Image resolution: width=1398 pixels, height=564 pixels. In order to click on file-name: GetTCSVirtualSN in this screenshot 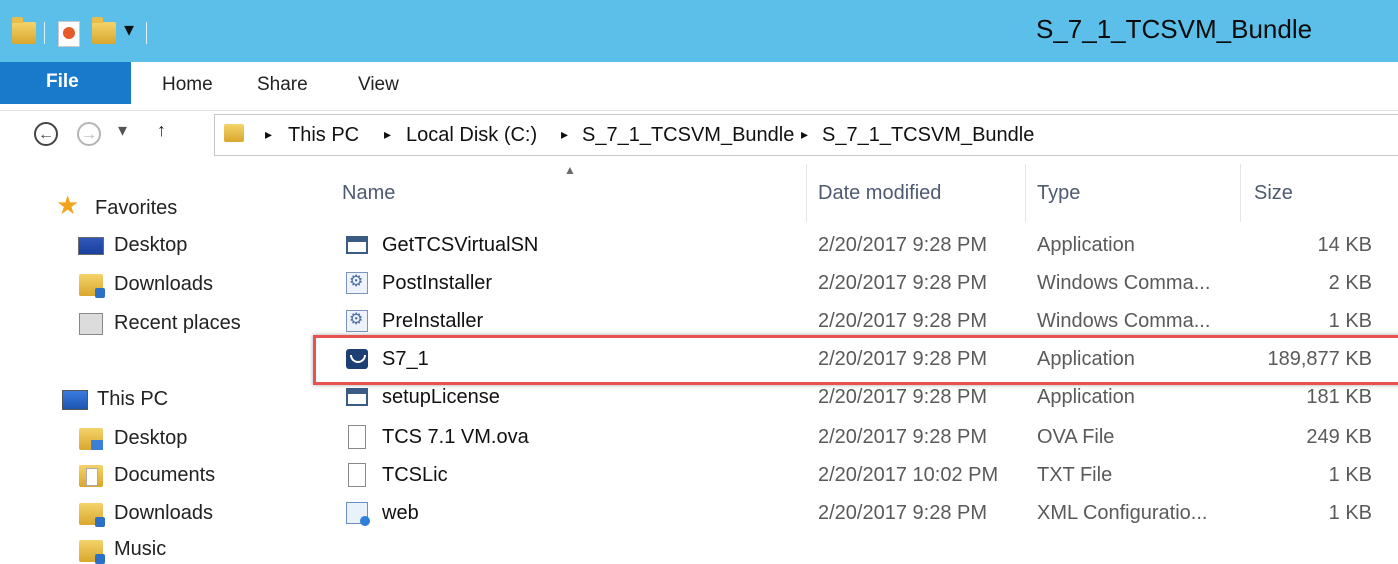, I will do `click(460, 245)`.